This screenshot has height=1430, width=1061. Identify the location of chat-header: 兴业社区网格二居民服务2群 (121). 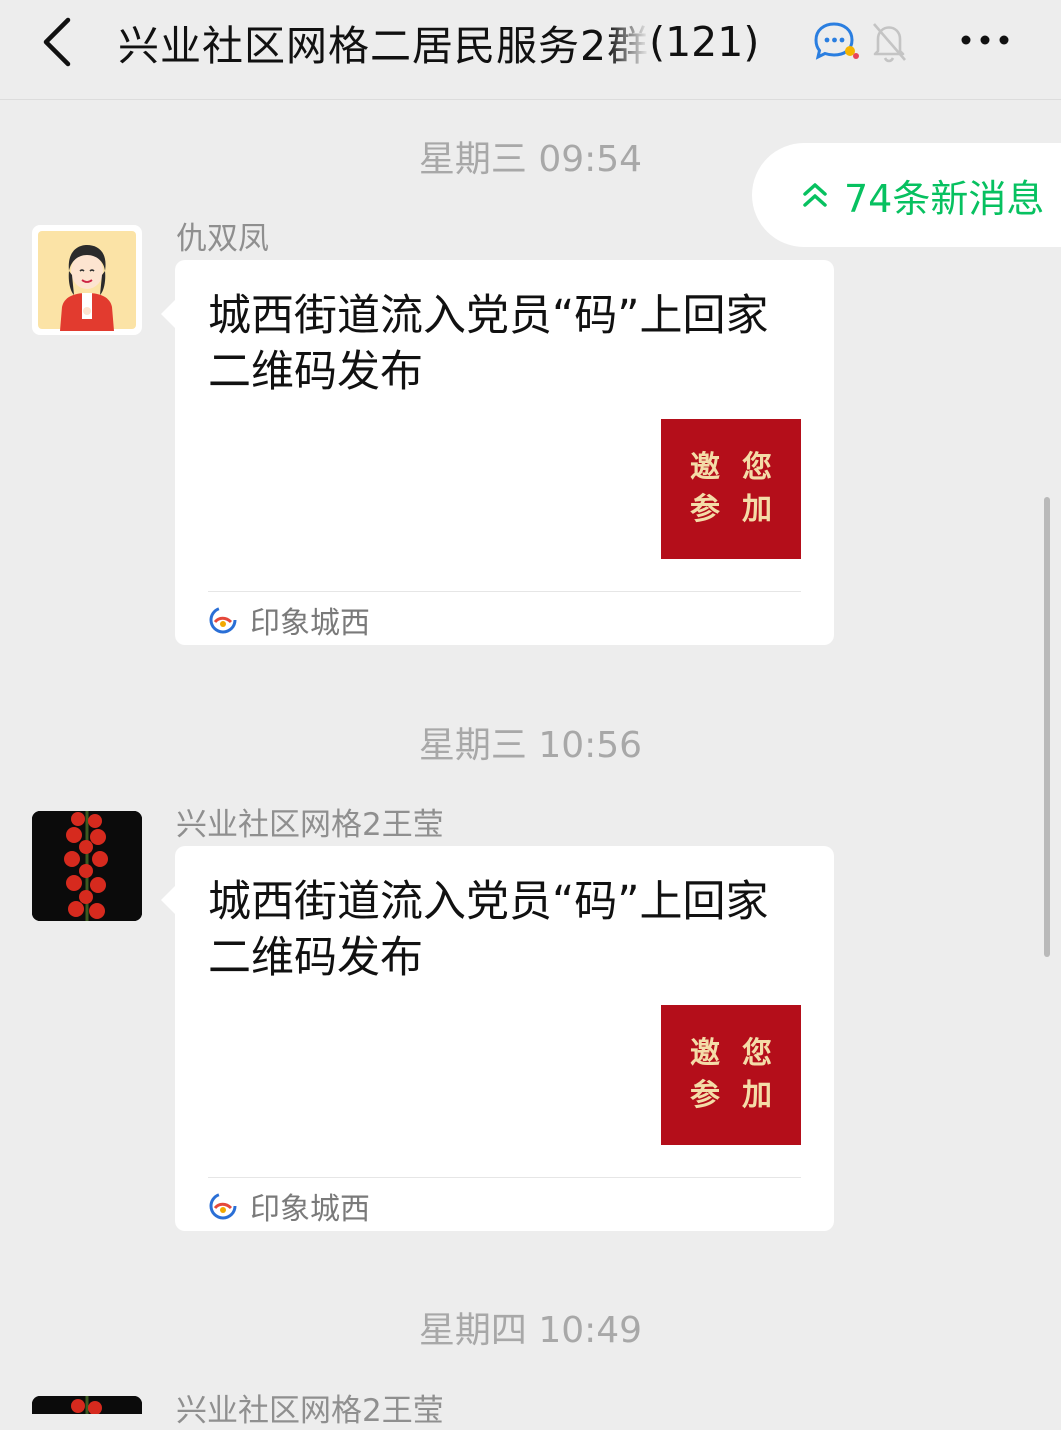
(530, 50).